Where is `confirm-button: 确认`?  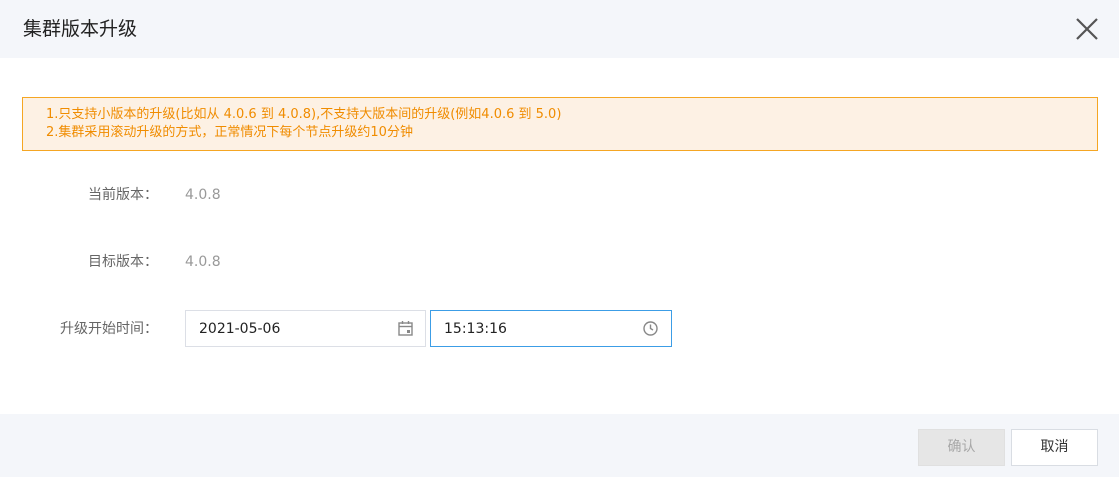
confirm-button: 确认 is located at coordinates (961, 447).